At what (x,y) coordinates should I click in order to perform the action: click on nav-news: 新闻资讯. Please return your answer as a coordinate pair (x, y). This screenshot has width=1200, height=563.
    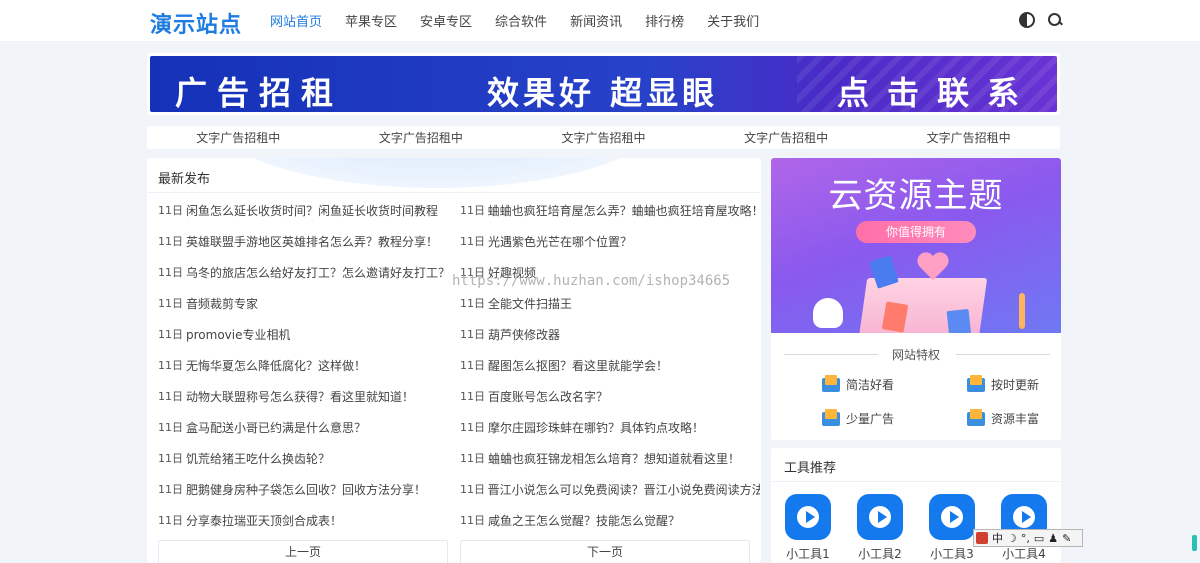
    Looking at the image, I should click on (596, 20).